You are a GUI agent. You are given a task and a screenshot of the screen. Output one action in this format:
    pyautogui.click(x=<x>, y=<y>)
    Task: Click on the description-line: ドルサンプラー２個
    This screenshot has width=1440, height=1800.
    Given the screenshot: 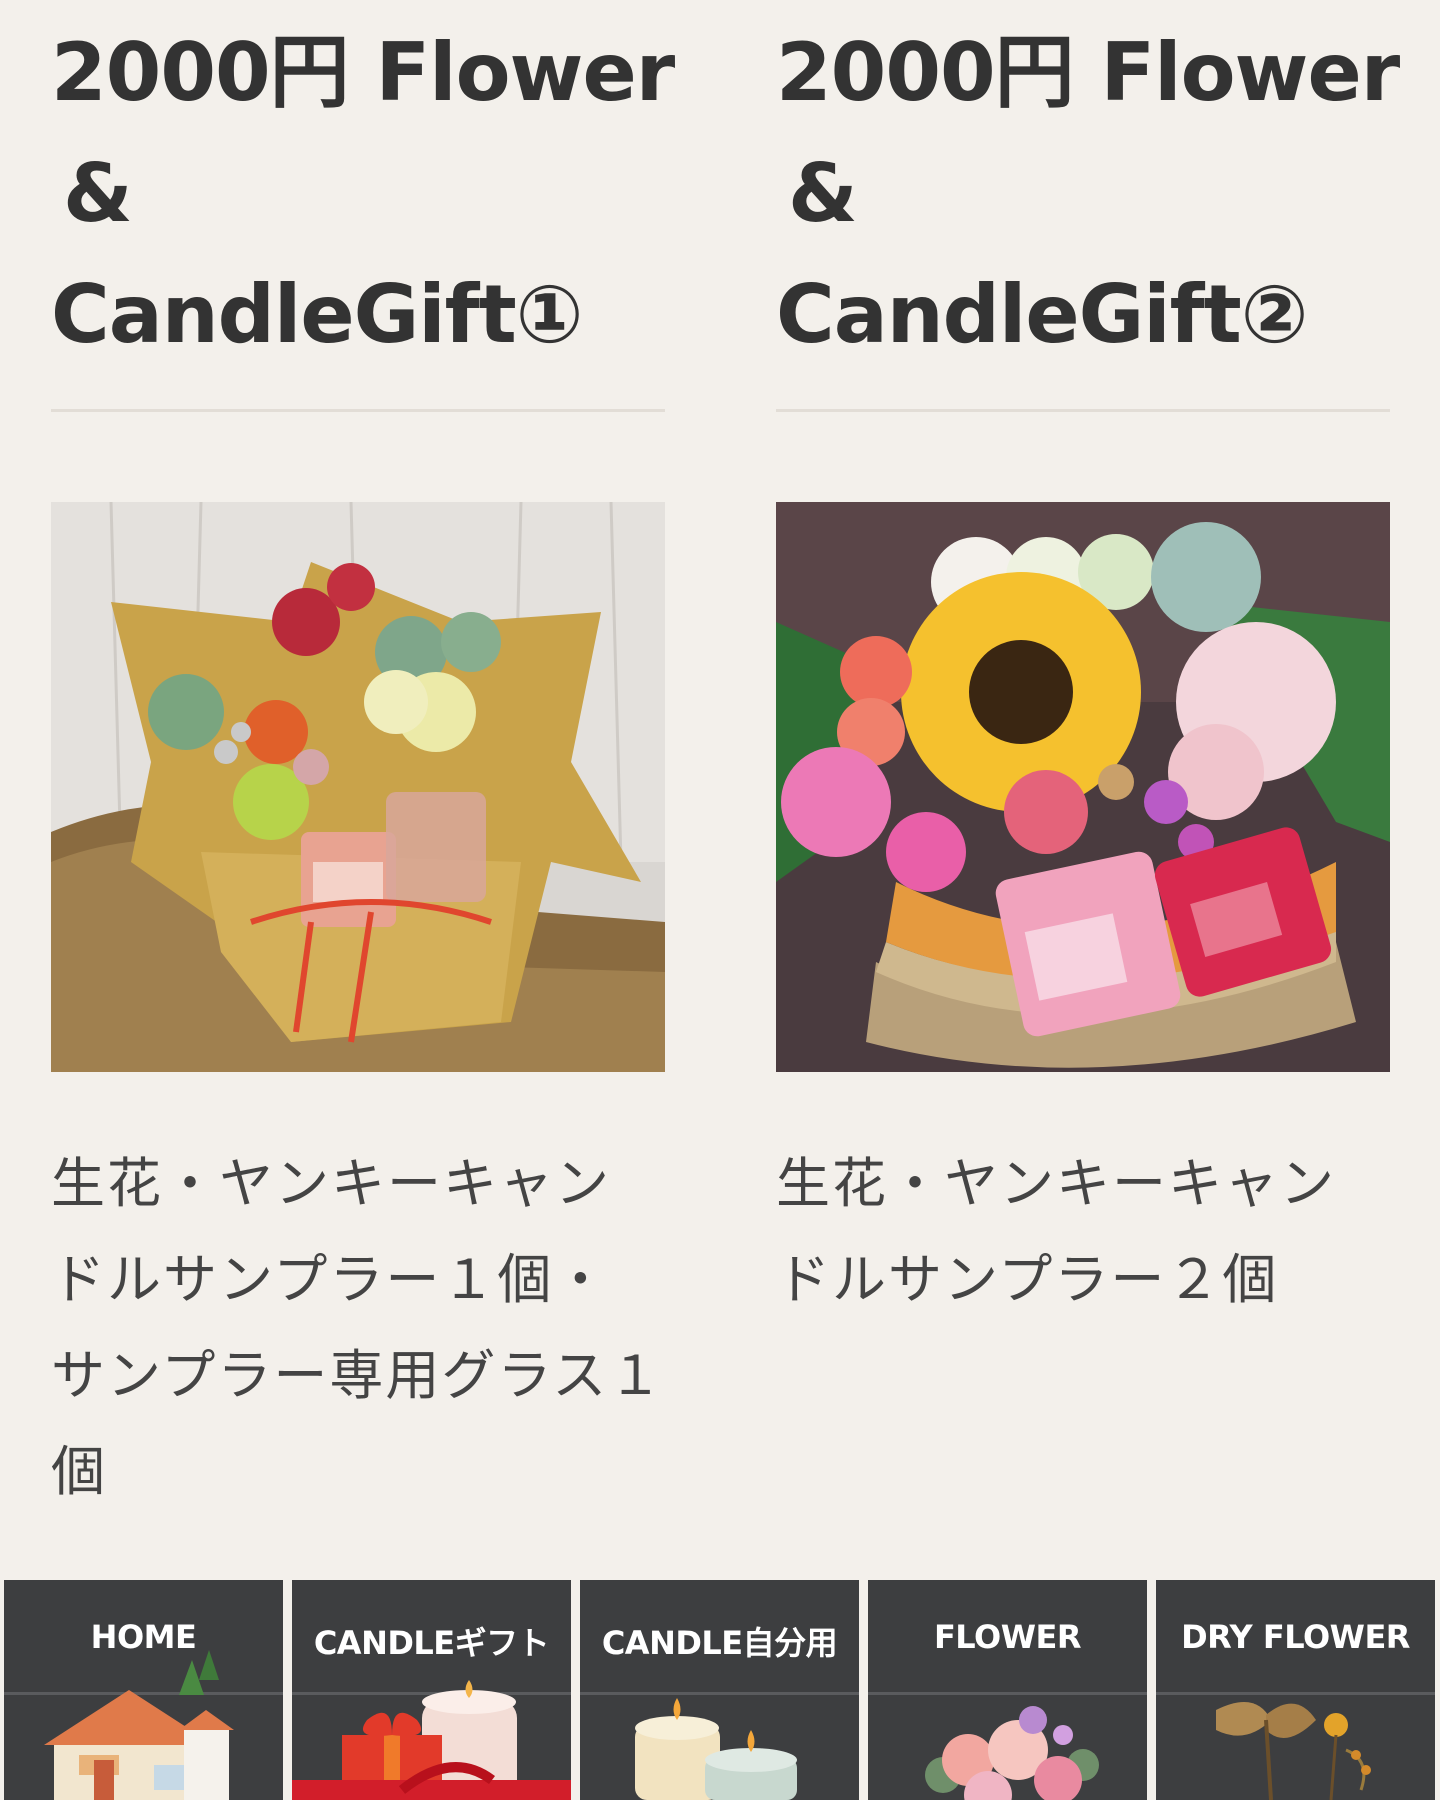 What is the action you would take?
    pyautogui.click(x=1027, y=1279)
    